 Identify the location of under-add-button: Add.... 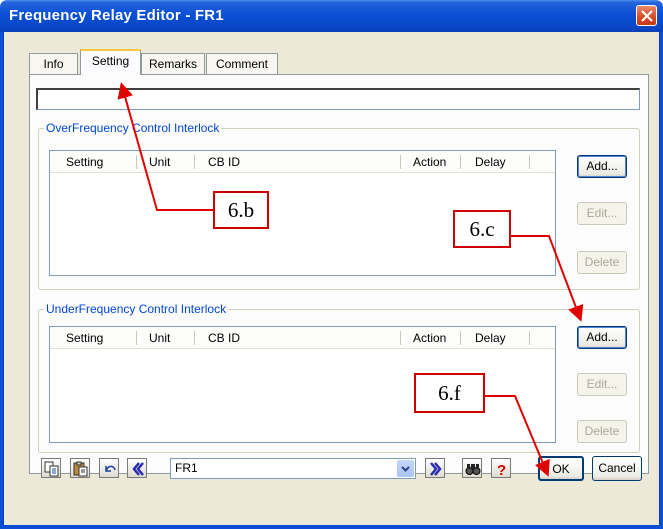
(602, 337).